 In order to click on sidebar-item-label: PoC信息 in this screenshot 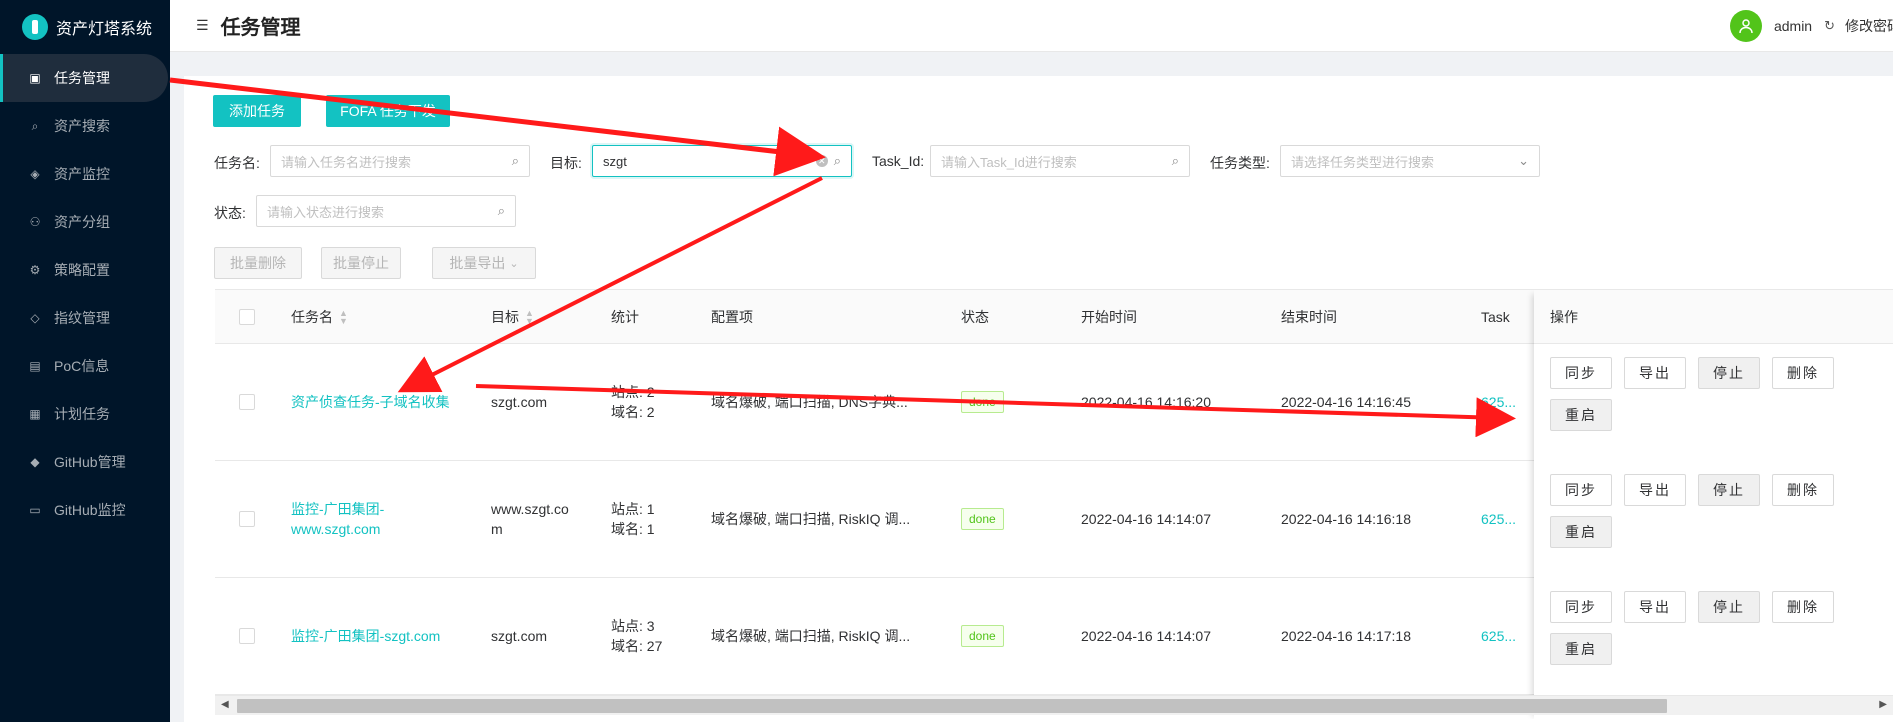, I will do `click(82, 366)`.